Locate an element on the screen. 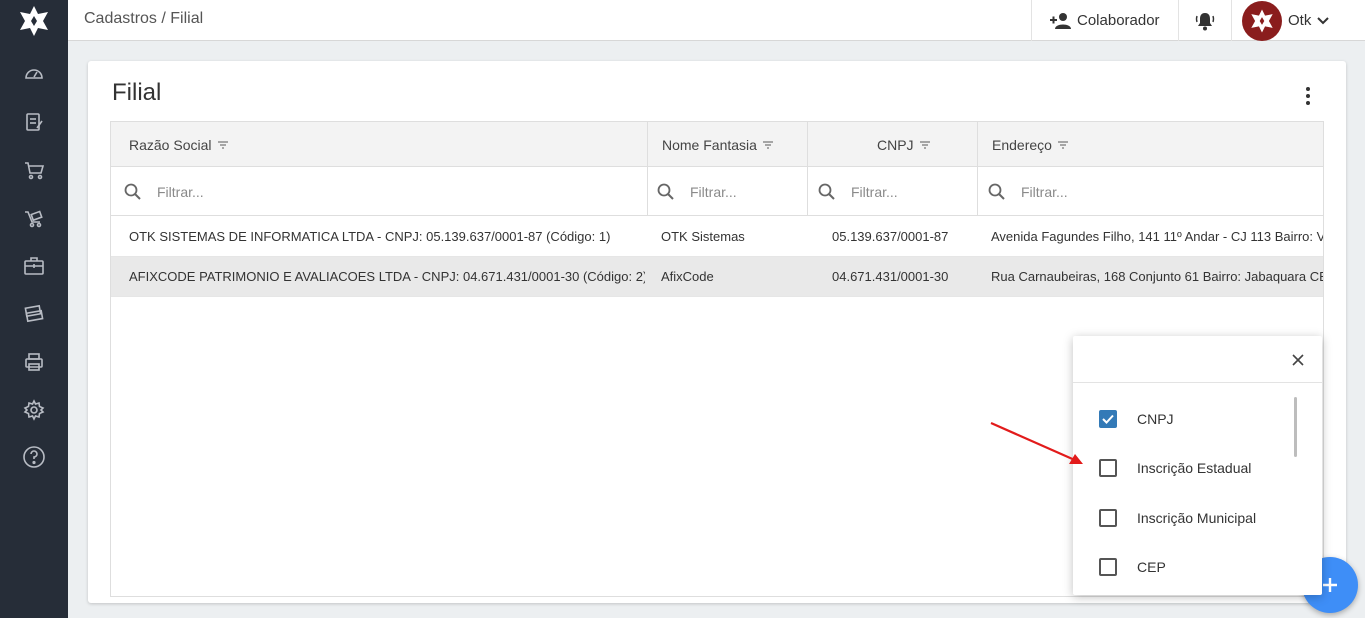  help-icon is located at coordinates (34, 457).